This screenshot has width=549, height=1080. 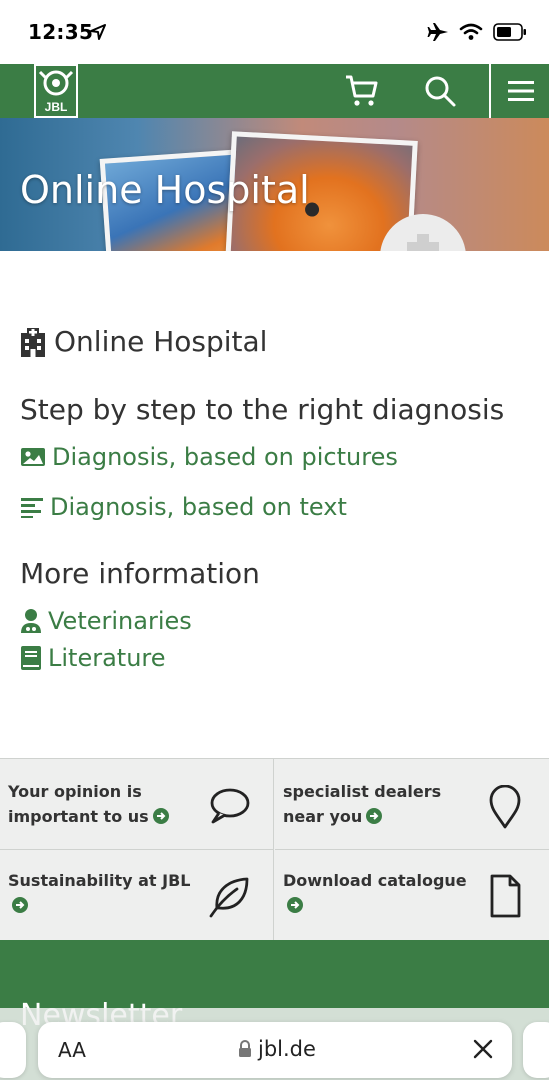 I want to click on status-bar: 12:35, so click(x=274, y=32).